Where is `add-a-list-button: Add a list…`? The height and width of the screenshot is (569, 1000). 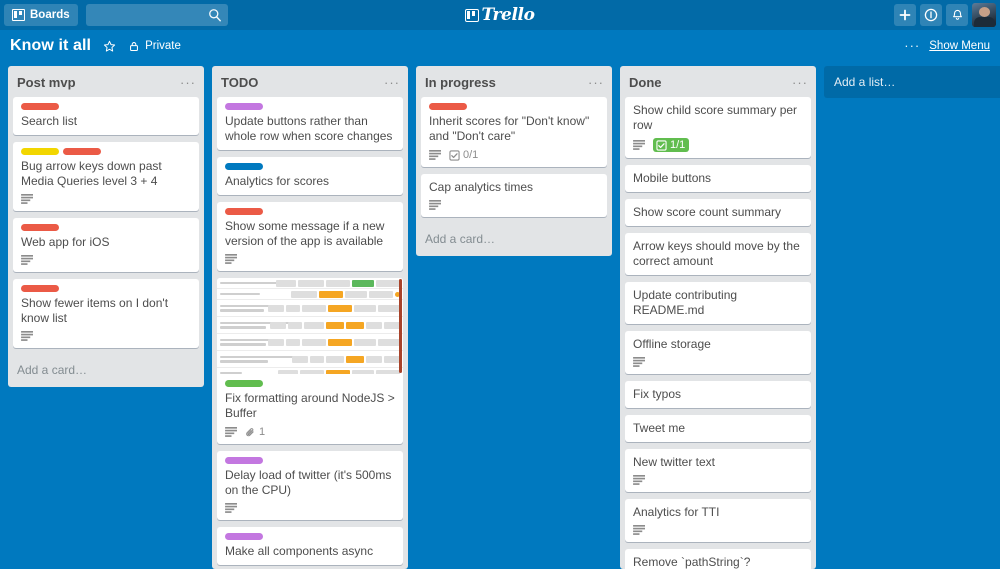 add-a-list-button: Add a list… is located at coordinates (912, 82).